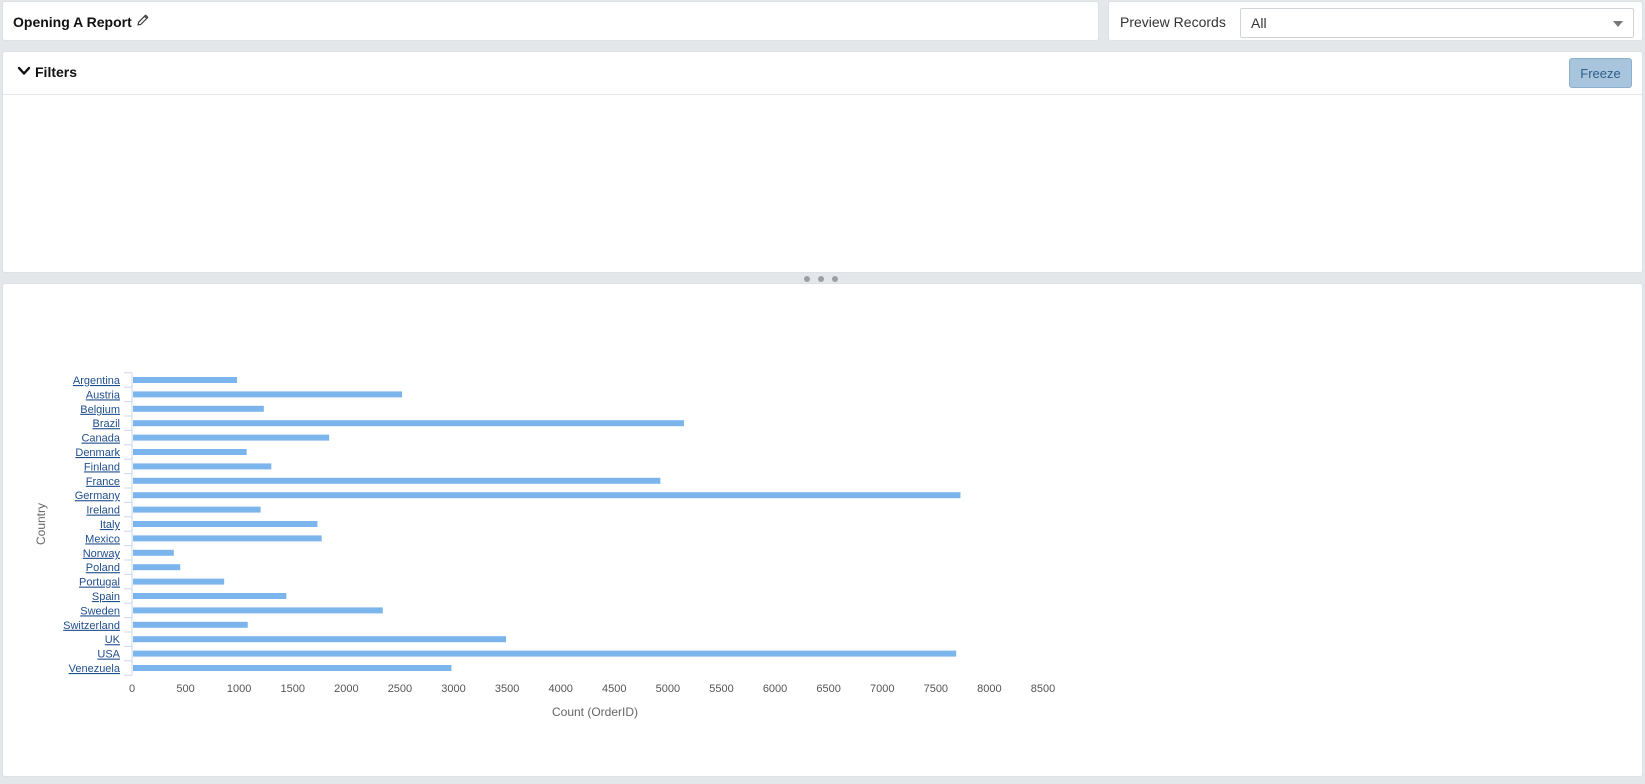  What do you see at coordinates (1259, 23) in the screenshot?
I see `preview-records-value: All` at bounding box center [1259, 23].